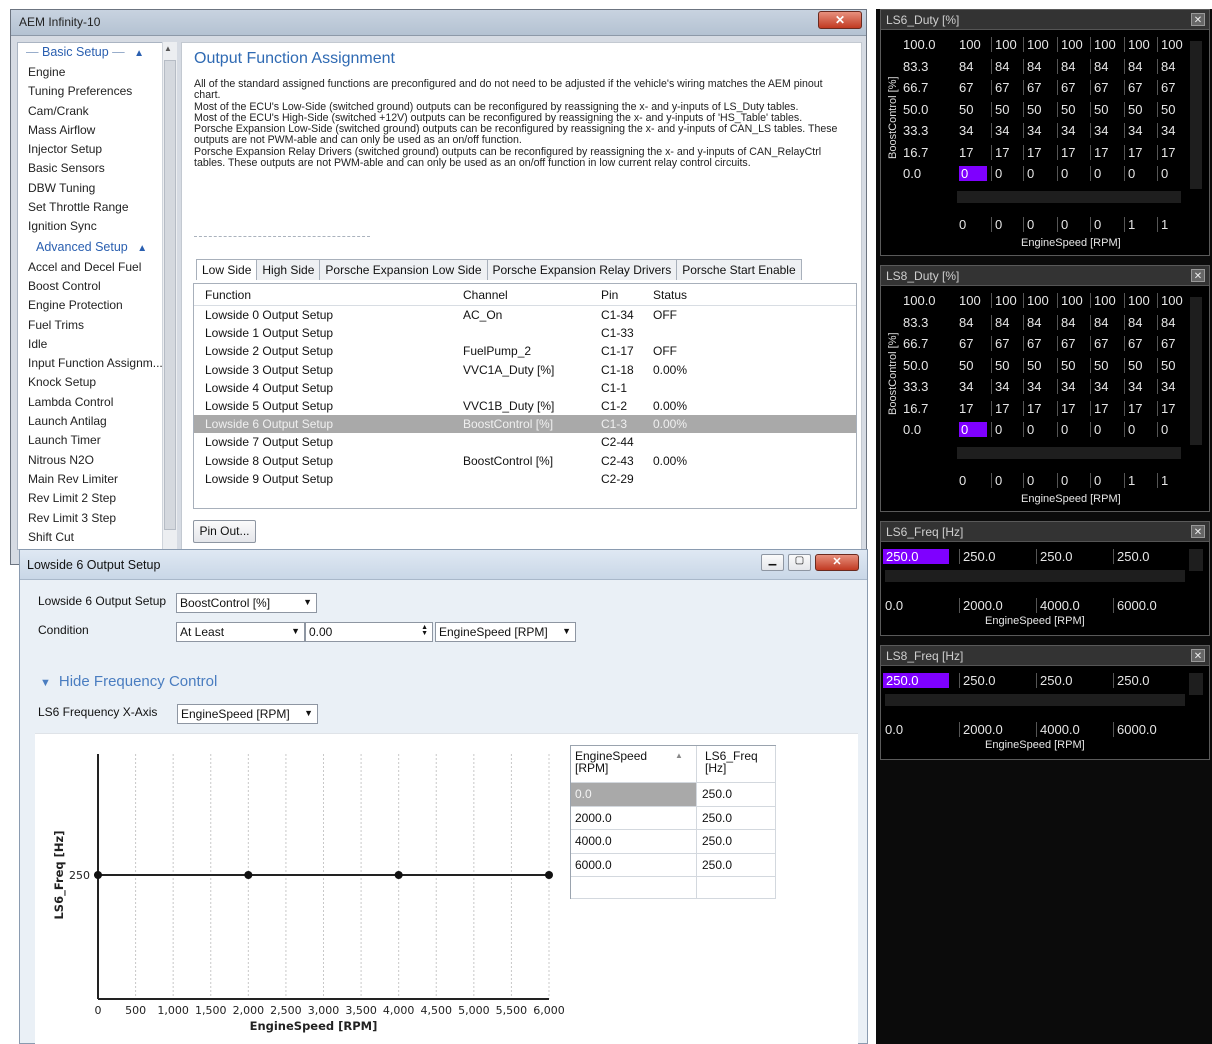 This screenshot has height=1044, width=1212. I want to click on frequency-table-x-cell: 2000.0, so click(634, 818).